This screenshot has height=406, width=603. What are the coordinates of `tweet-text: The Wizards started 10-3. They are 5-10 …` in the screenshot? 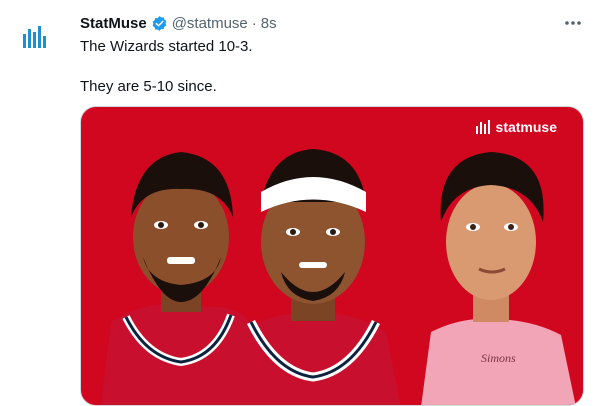 It's located at (166, 67).